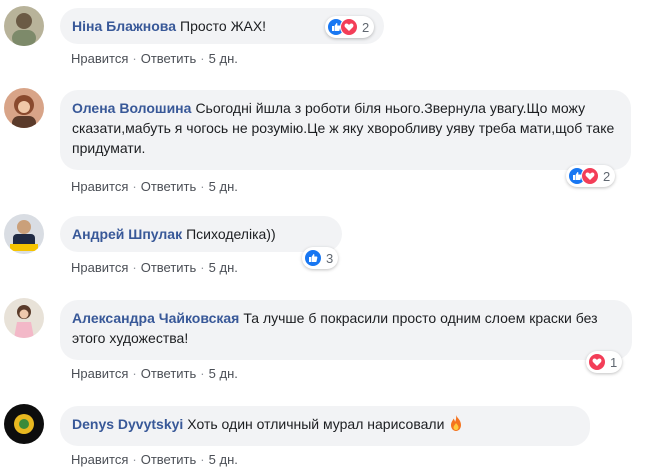 This screenshot has height=471, width=665. What do you see at coordinates (330, 258) in the screenshot?
I see `reaction-count: 3` at bounding box center [330, 258].